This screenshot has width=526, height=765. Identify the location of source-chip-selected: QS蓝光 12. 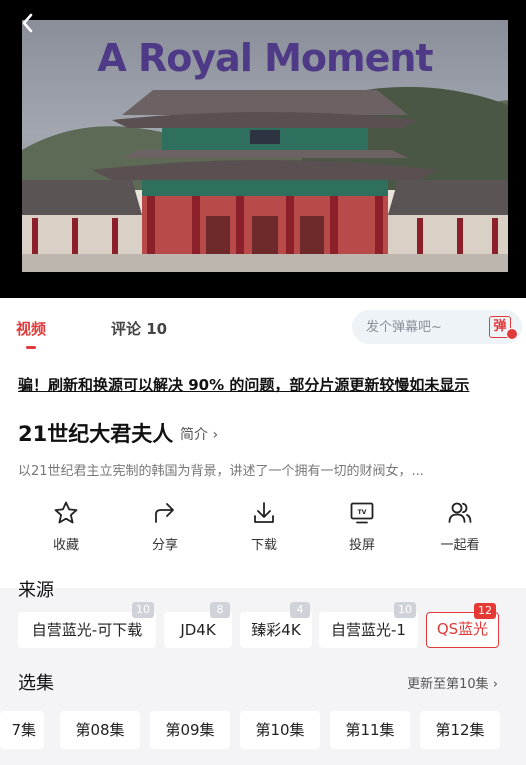
(462, 625).